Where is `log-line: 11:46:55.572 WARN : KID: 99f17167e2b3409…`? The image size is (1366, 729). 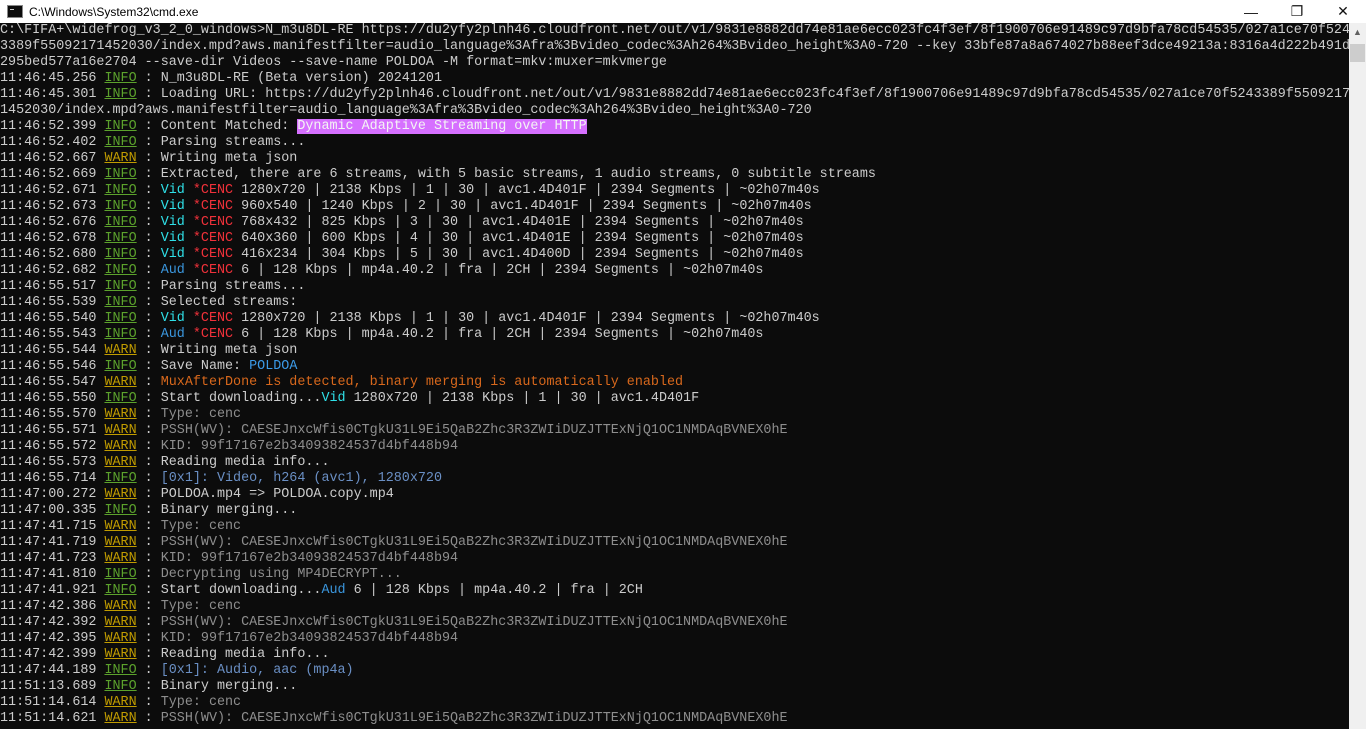 log-line: 11:46:55.572 WARN : KID: 99f17167e2b3409… is located at coordinates (674, 447).